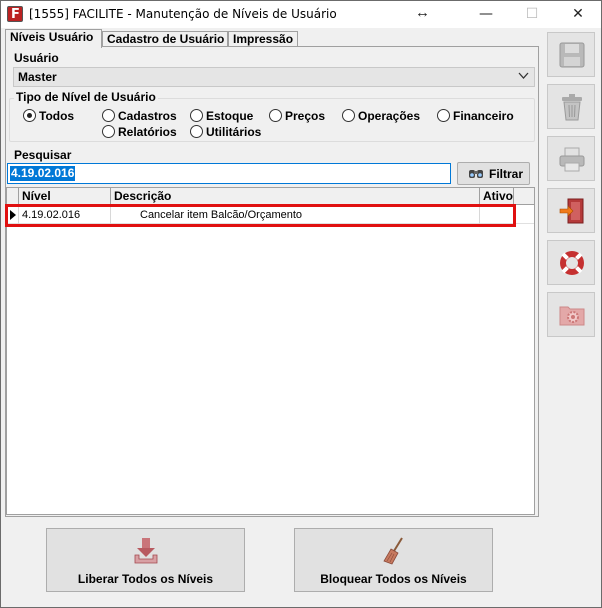  I want to click on radio-operacoes-dot, so click(348, 115).